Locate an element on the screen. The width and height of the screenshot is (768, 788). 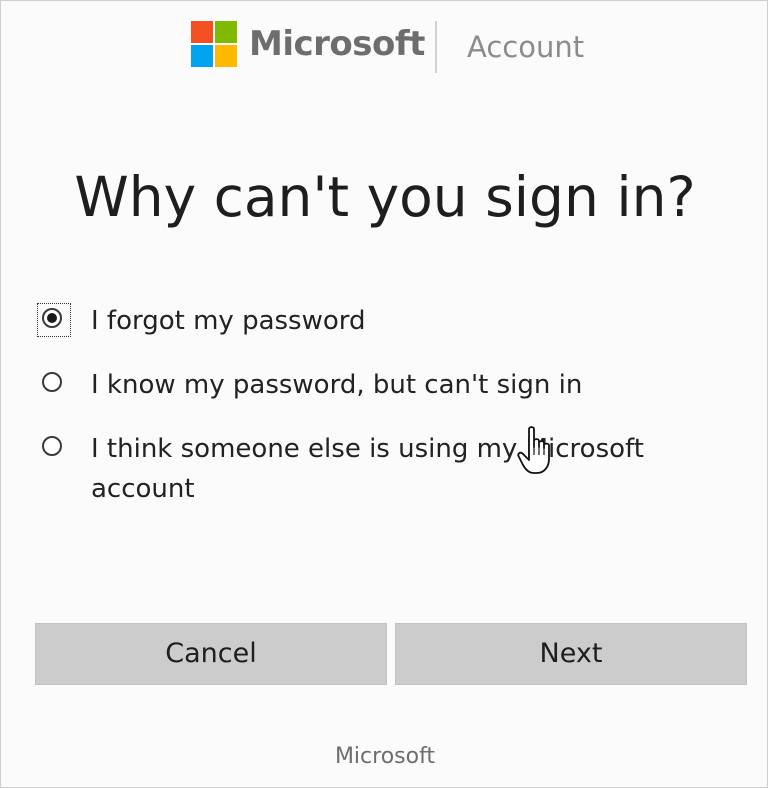
header: Microsoft Account is located at coordinates (384, 47).